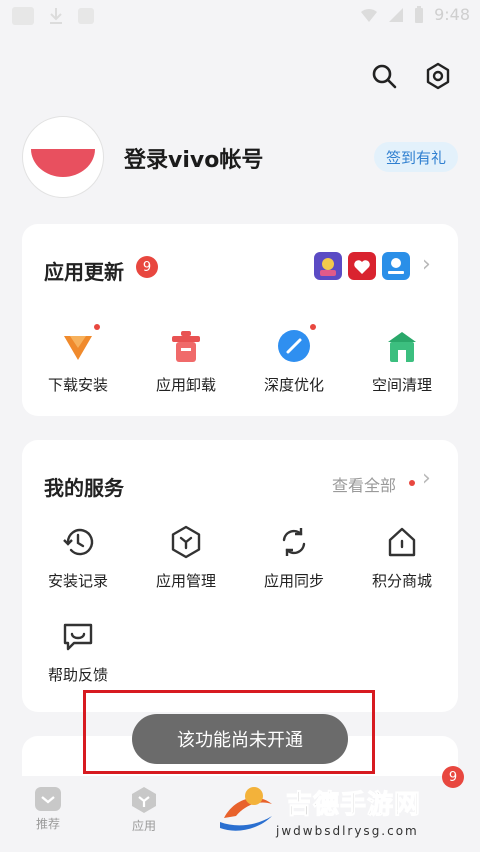  I want to click on install-history-item: 安装记录, so click(78, 564).